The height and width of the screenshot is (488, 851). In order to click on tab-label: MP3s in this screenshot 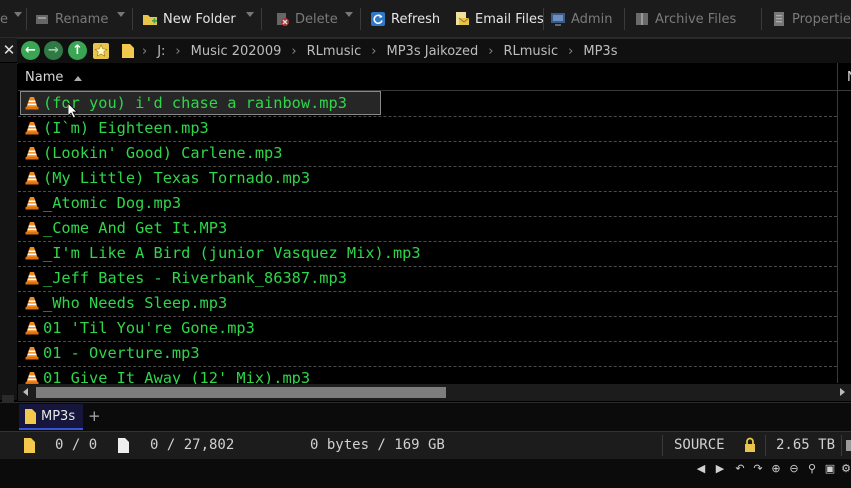, I will do `click(58, 416)`.